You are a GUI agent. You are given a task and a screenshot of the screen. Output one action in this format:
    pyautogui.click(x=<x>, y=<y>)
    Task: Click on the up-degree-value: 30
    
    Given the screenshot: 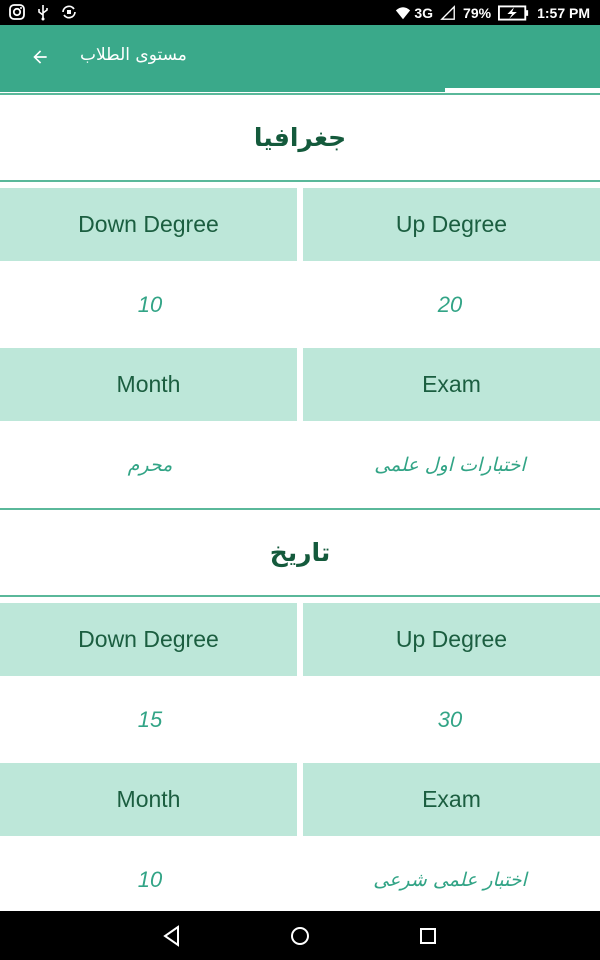 What is the action you would take?
    pyautogui.click(x=450, y=719)
    